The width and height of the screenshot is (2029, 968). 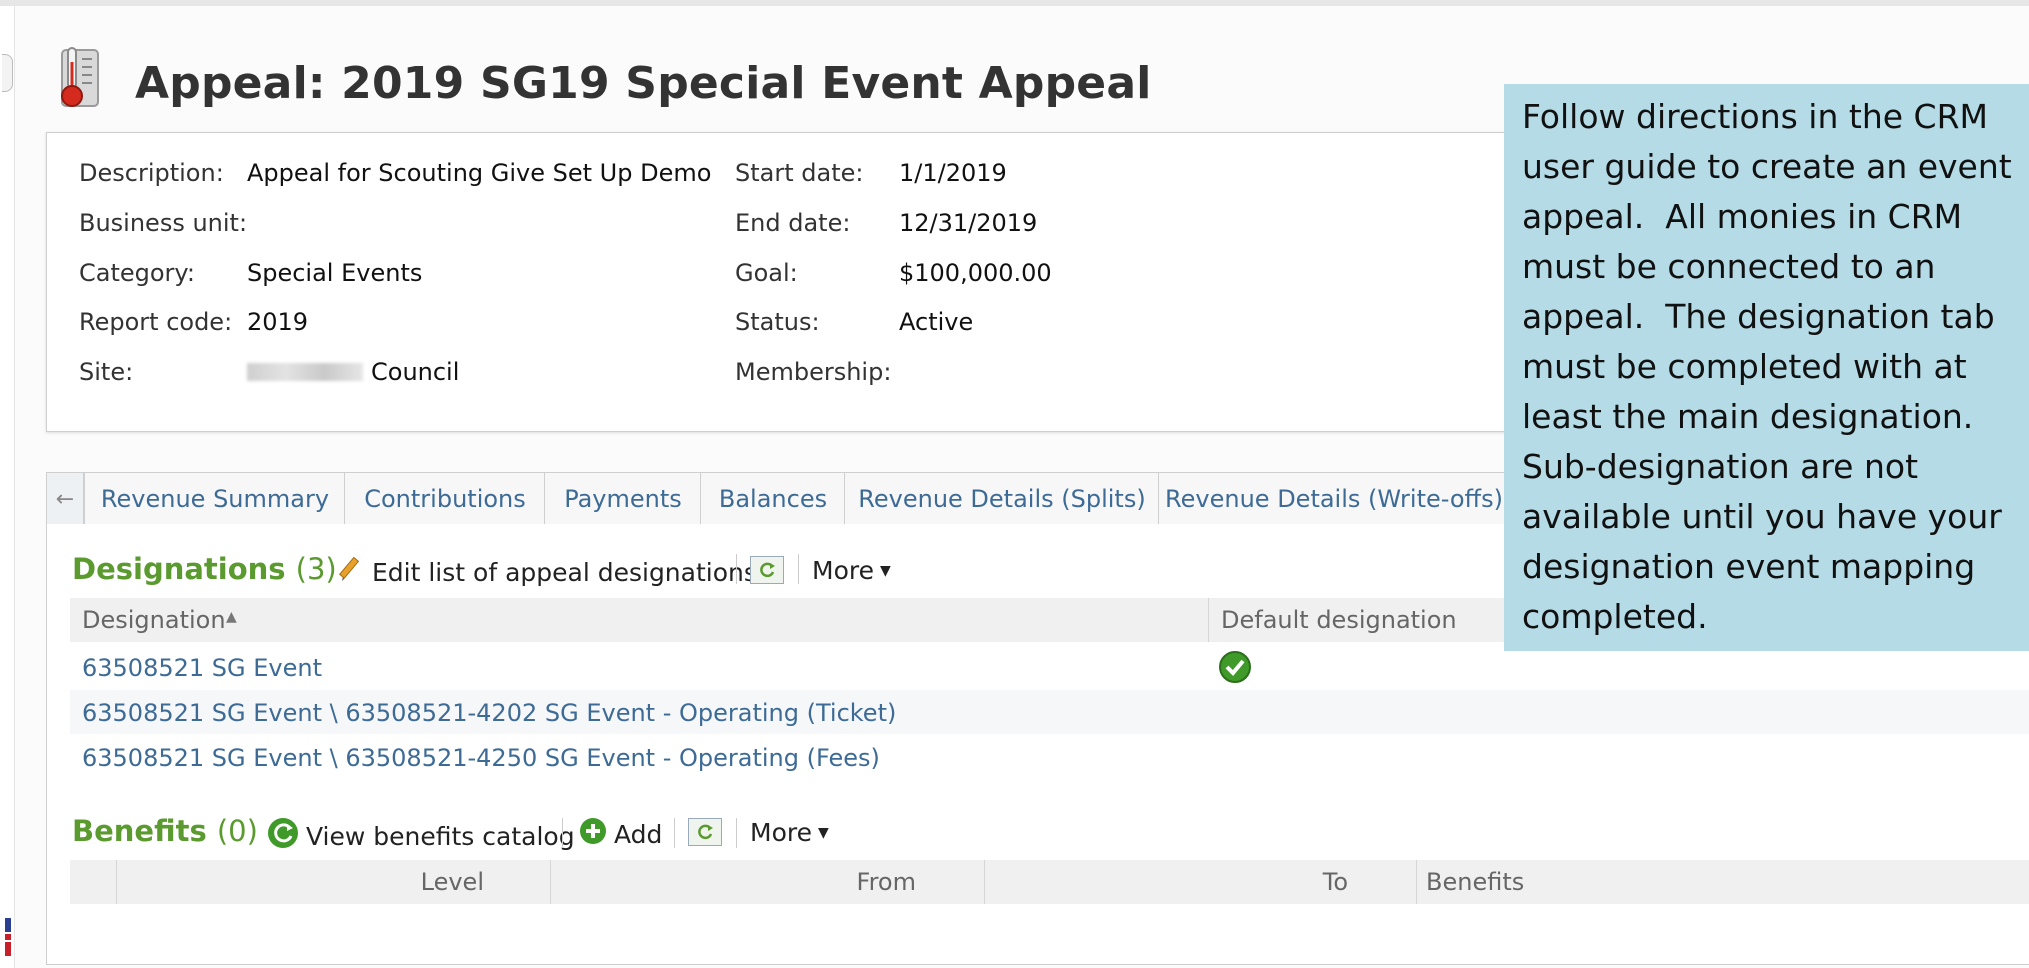 I want to click on tab-contributions: Contributions, so click(x=445, y=498).